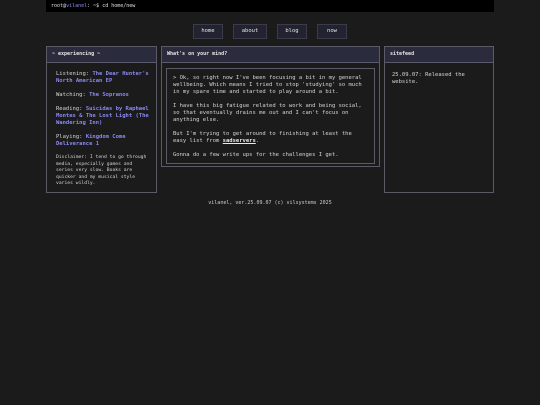  Describe the element at coordinates (239, 141) in the screenshot. I see `sadservers-link: sadservers` at that location.